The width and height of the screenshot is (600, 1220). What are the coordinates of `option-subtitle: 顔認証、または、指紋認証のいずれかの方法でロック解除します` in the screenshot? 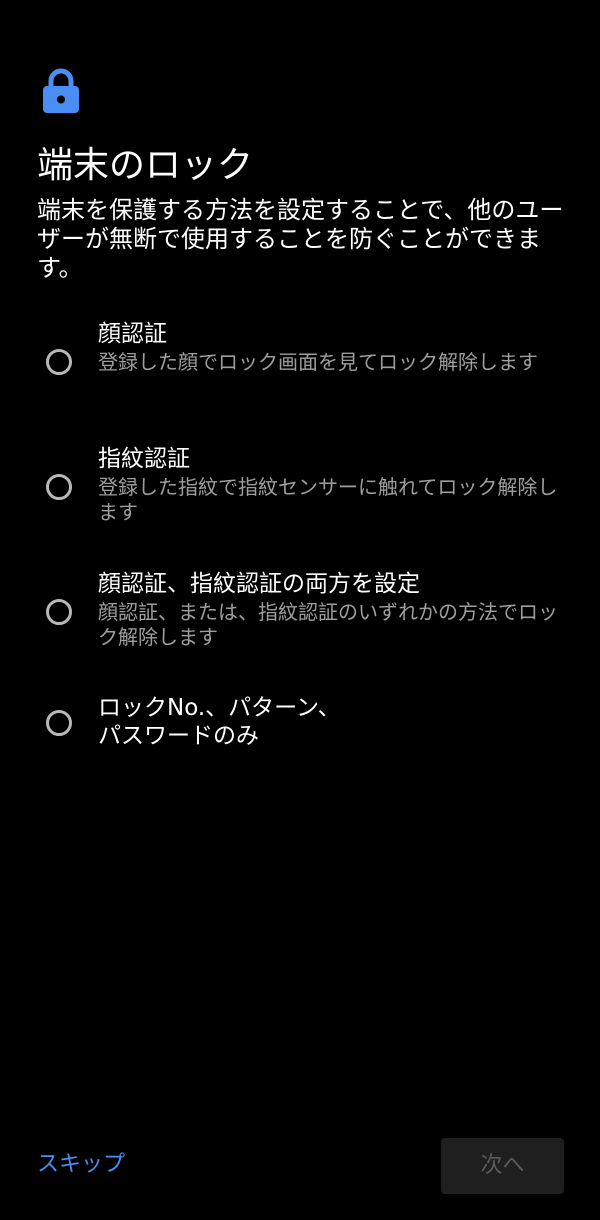 It's located at (328, 624).